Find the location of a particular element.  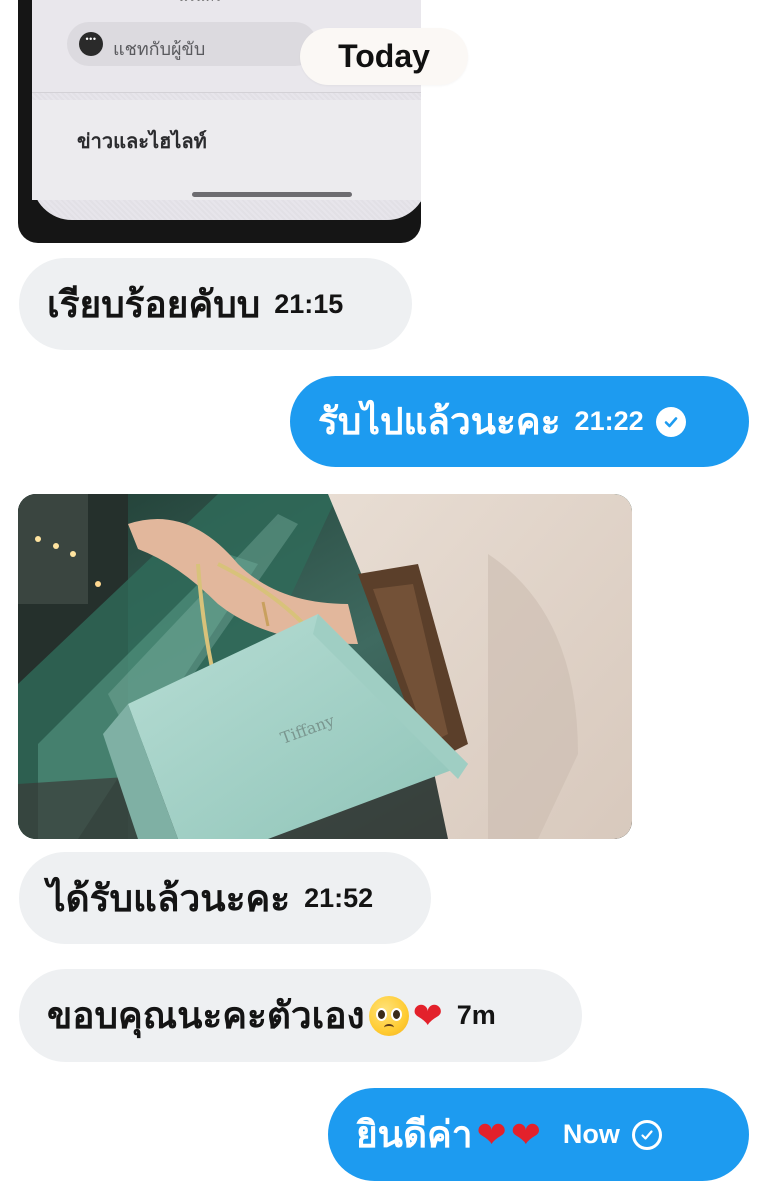

message-time: 21:15 is located at coordinates (309, 303).